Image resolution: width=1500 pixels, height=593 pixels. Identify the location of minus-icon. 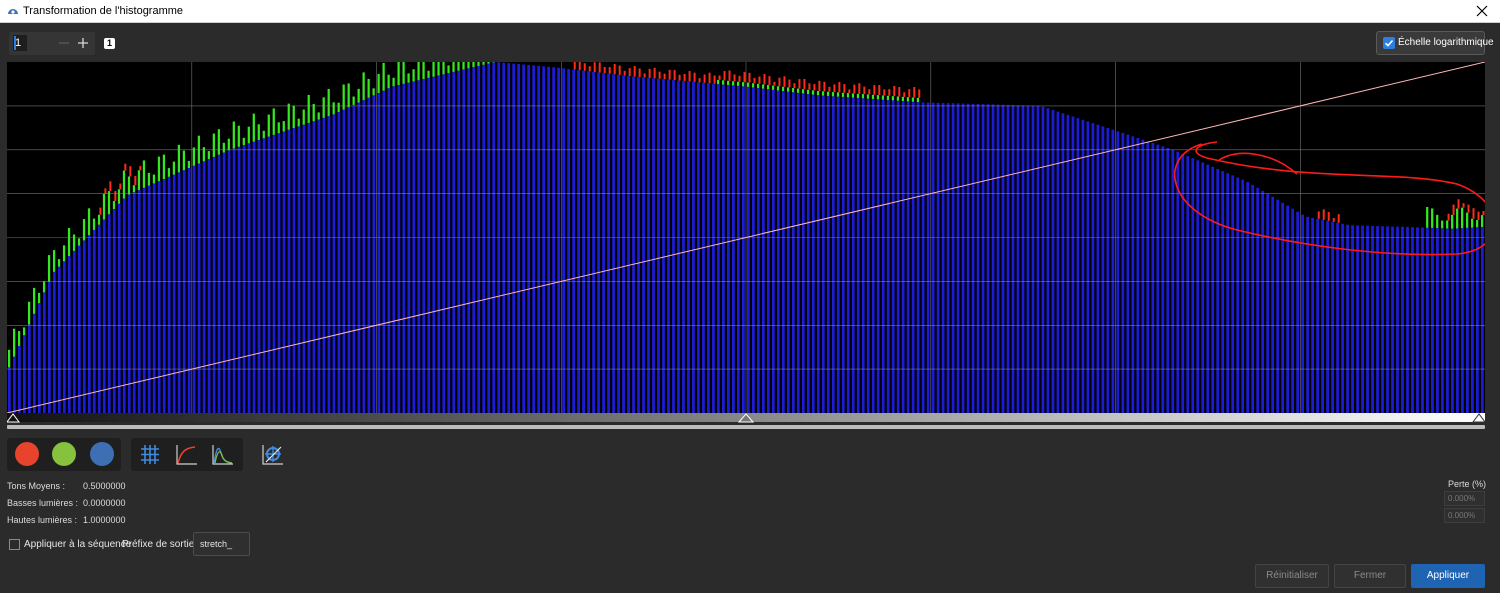
(64, 43).